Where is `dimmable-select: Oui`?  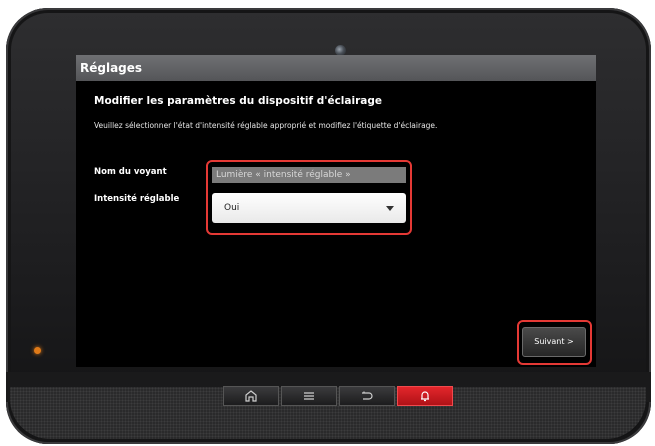 dimmable-select: Oui is located at coordinates (309, 208).